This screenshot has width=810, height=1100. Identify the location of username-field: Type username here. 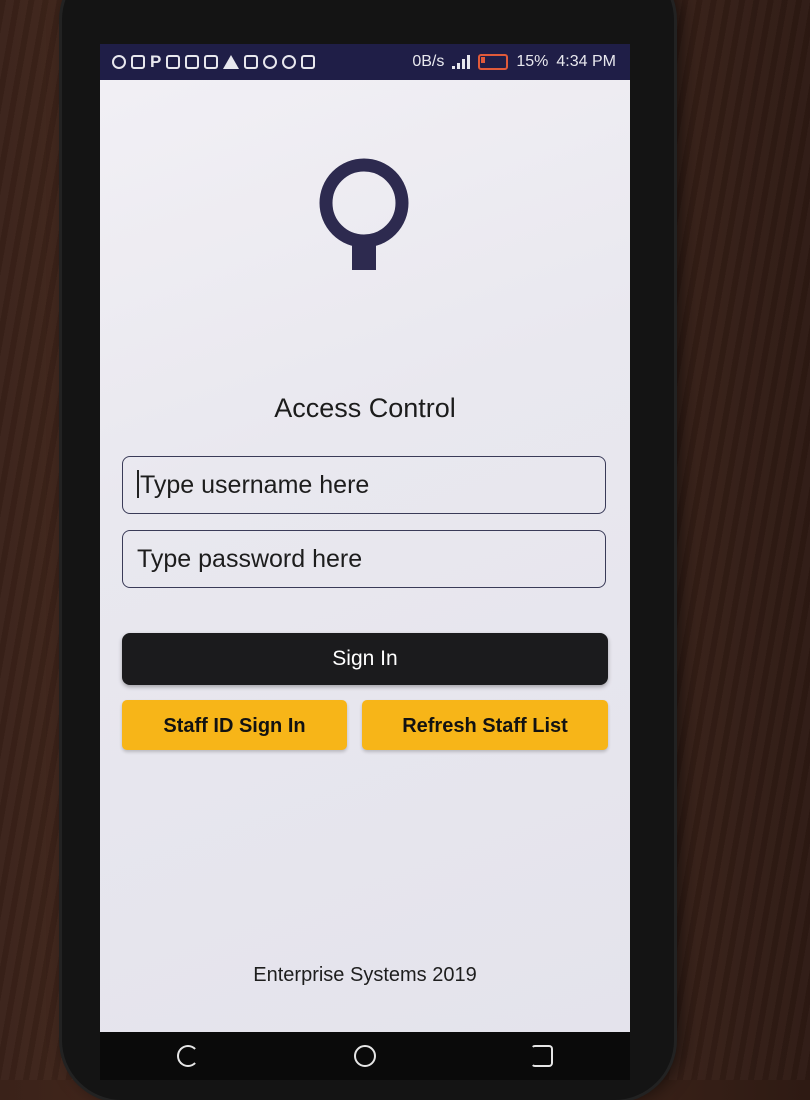
(364, 485).